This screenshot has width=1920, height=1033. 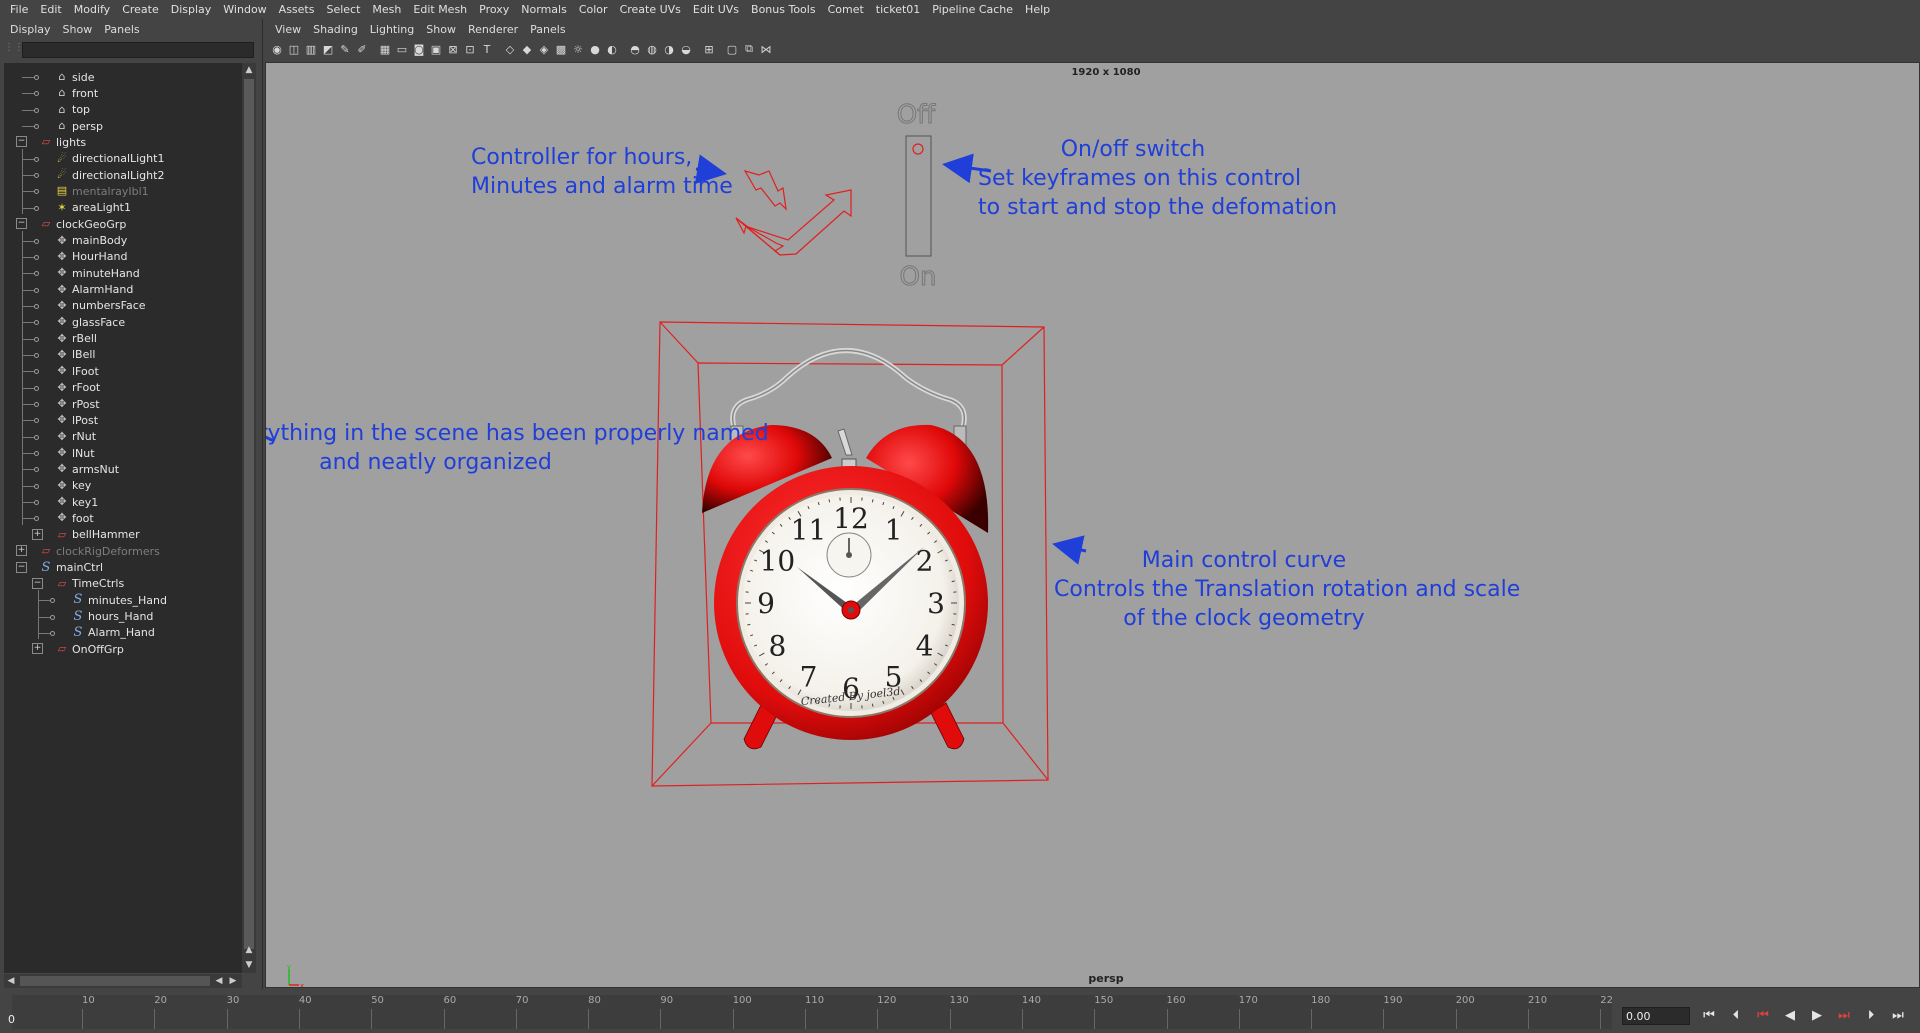 What do you see at coordinates (441, 29) in the screenshot?
I see `viewport-menu-show: Show` at bounding box center [441, 29].